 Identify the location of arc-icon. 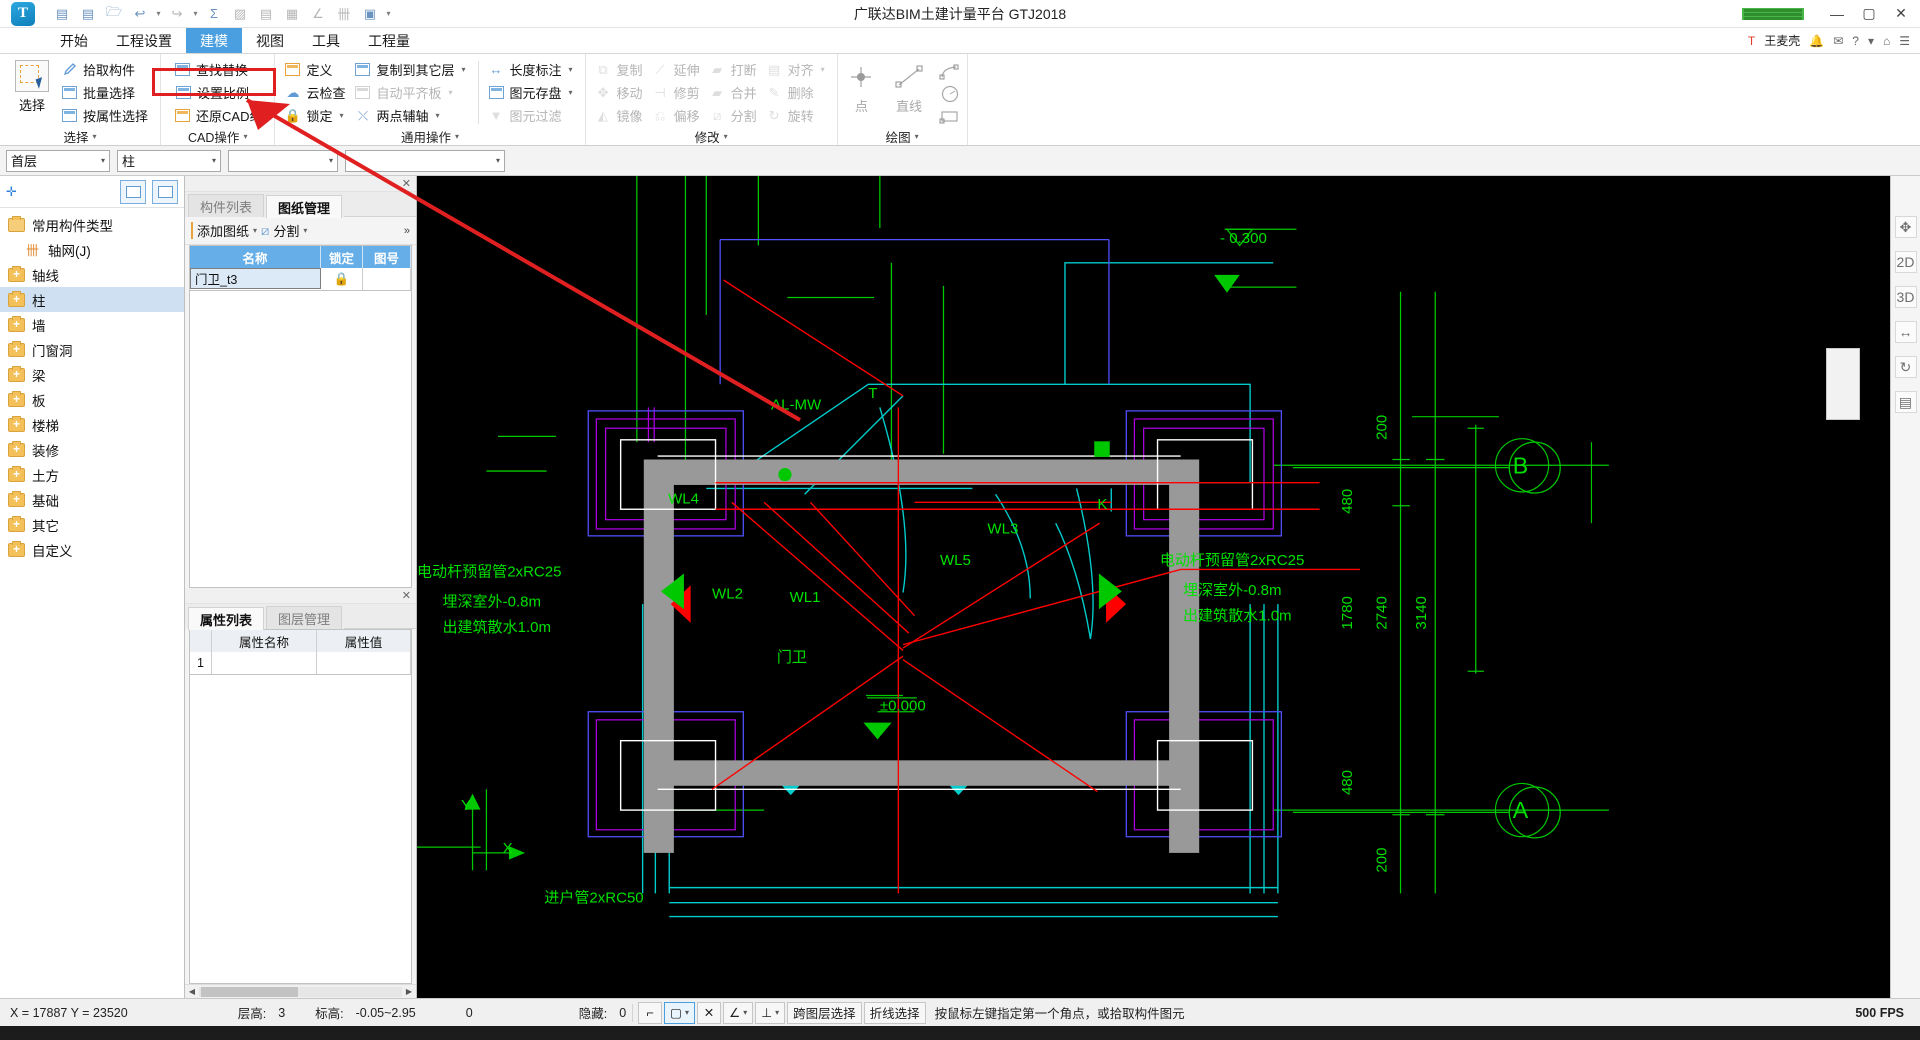
(950, 73).